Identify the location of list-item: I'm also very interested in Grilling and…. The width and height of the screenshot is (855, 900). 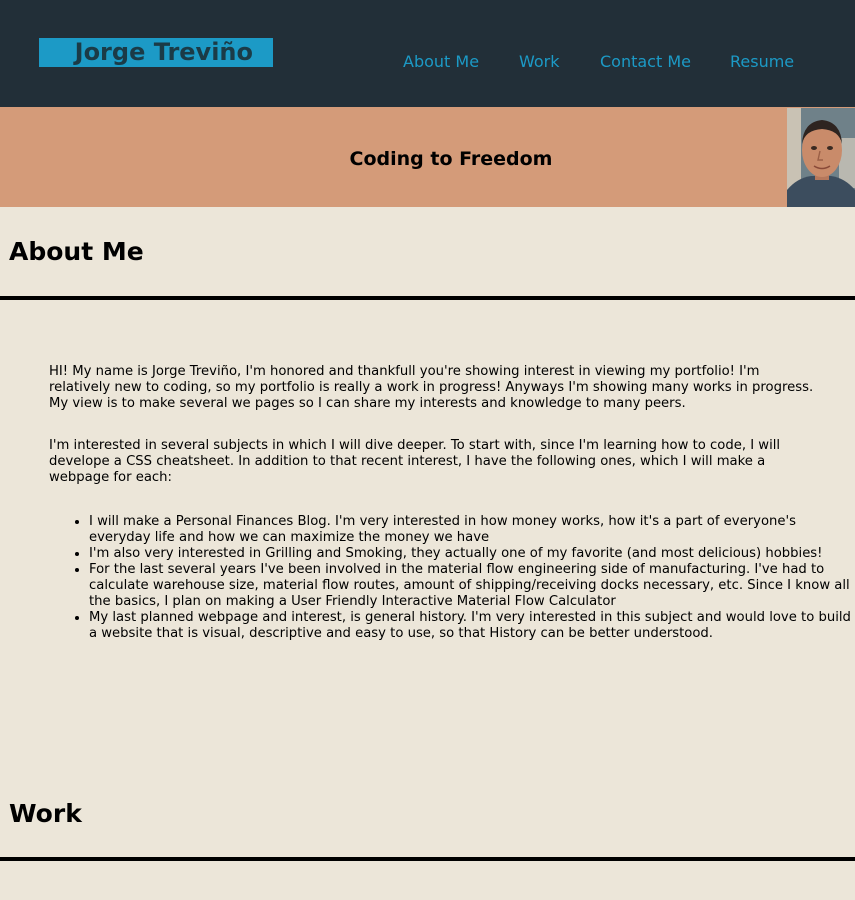
(472, 554).